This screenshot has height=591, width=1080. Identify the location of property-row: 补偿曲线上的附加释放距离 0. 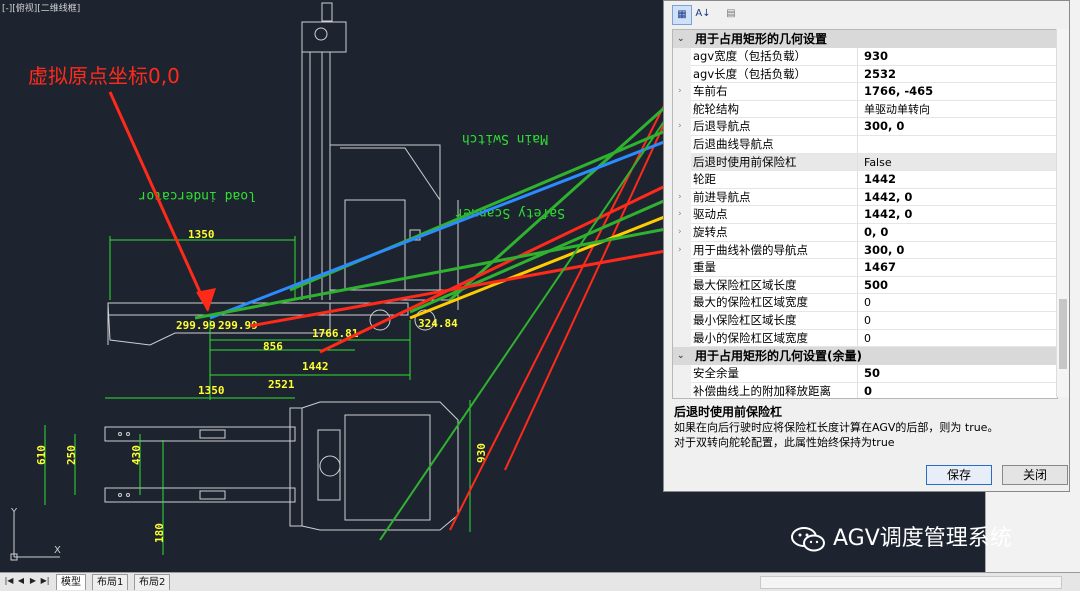
(865, 390).